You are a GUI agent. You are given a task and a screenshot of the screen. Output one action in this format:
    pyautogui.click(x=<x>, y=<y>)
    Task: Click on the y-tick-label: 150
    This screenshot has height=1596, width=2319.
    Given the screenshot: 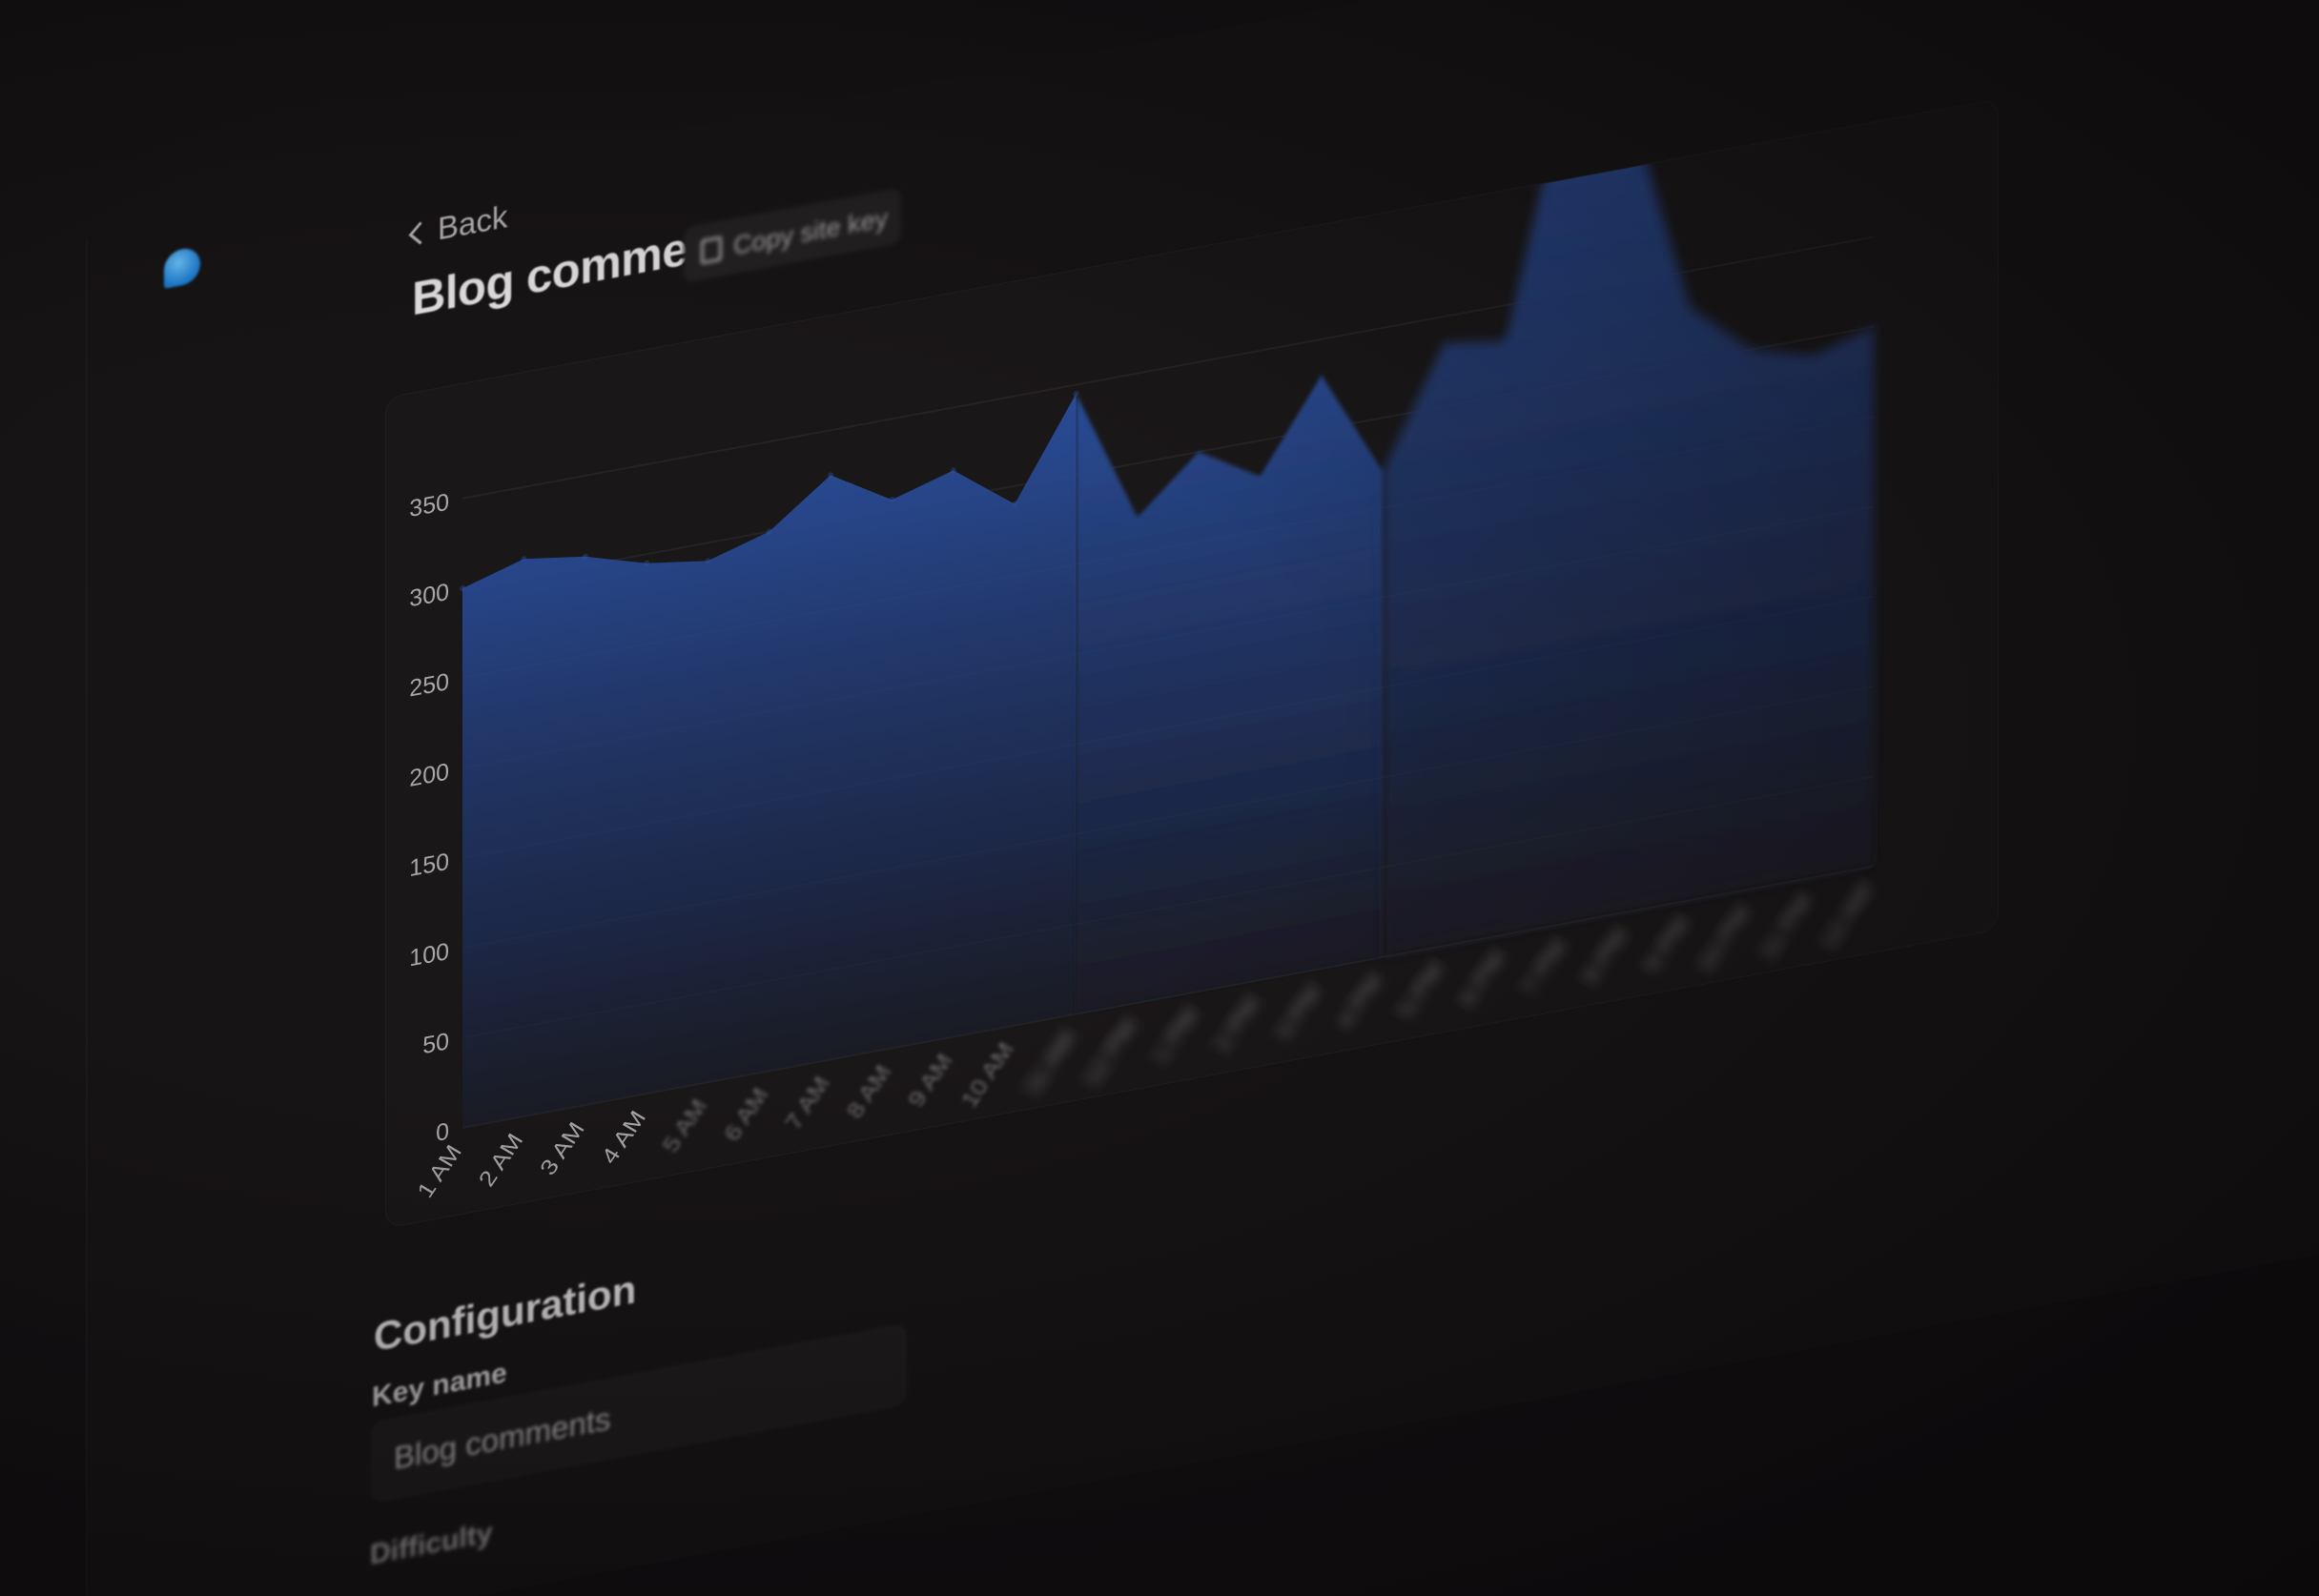 What is the action you would take?
    pyautogui.click(x=429, y=865)
    